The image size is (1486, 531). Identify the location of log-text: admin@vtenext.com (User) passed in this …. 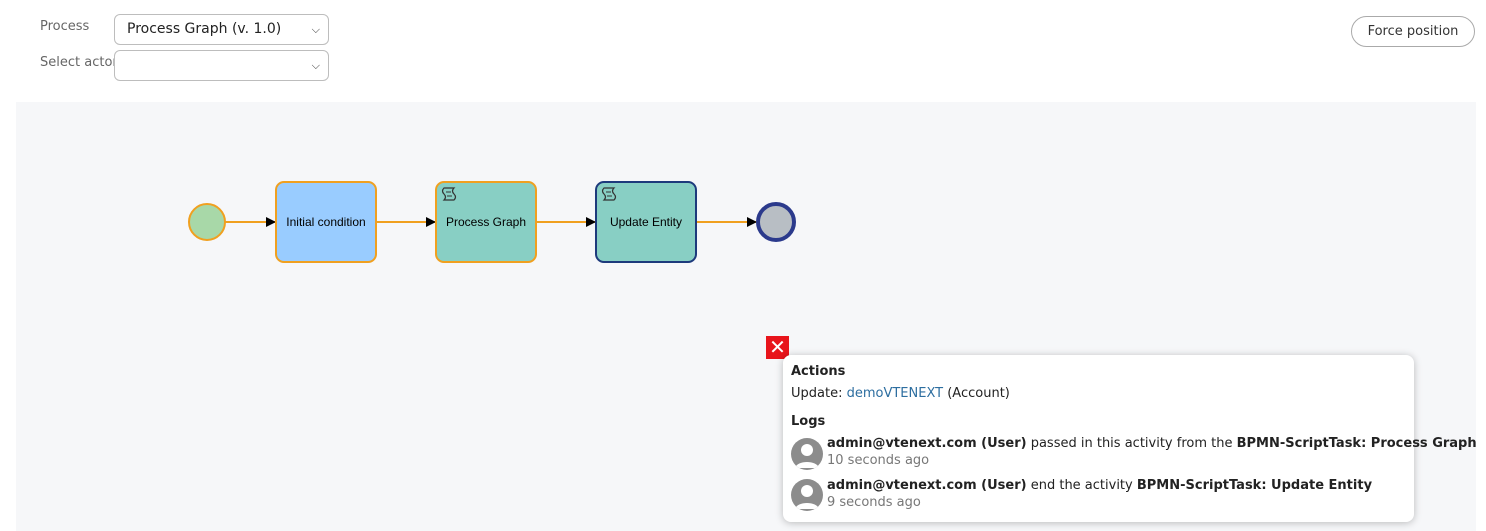
(1152, 443).